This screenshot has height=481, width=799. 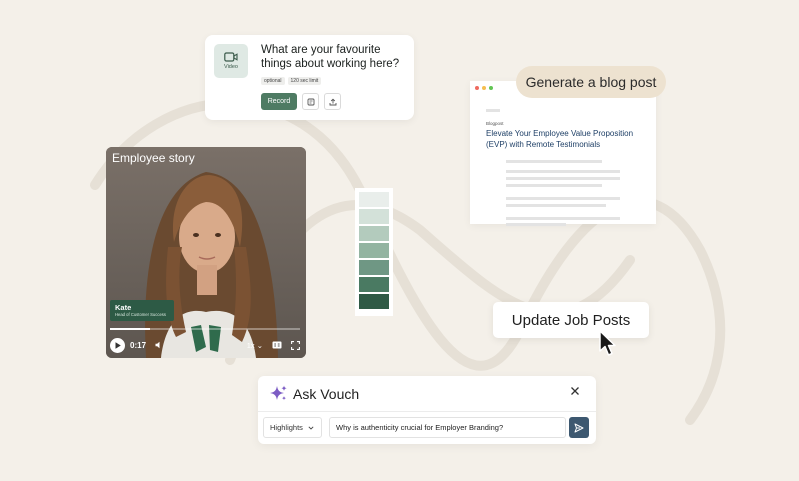 I want to click on video-time: 0:17, so click(x=138, y=345).